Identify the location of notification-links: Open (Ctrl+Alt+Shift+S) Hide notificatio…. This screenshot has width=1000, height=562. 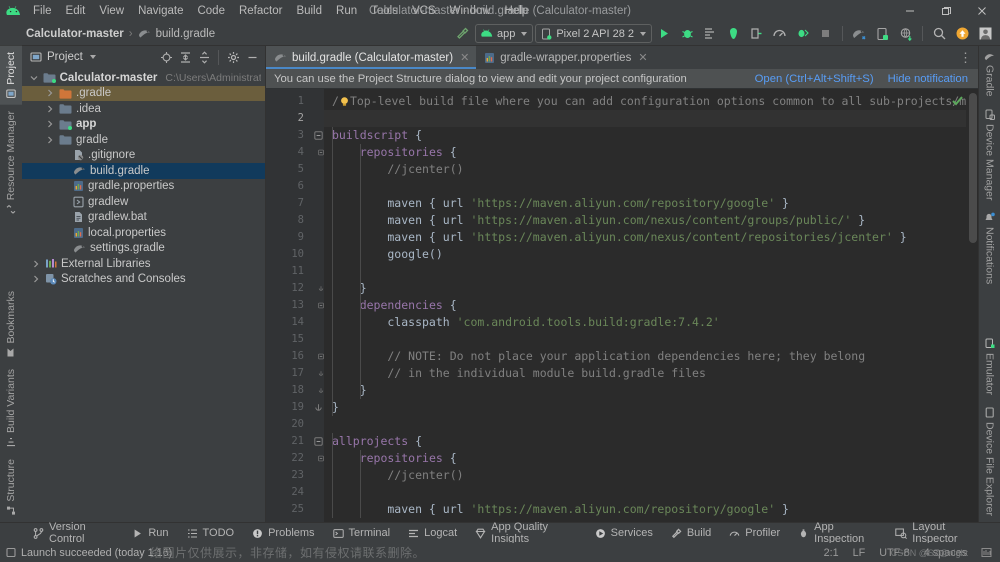
(861, 79).